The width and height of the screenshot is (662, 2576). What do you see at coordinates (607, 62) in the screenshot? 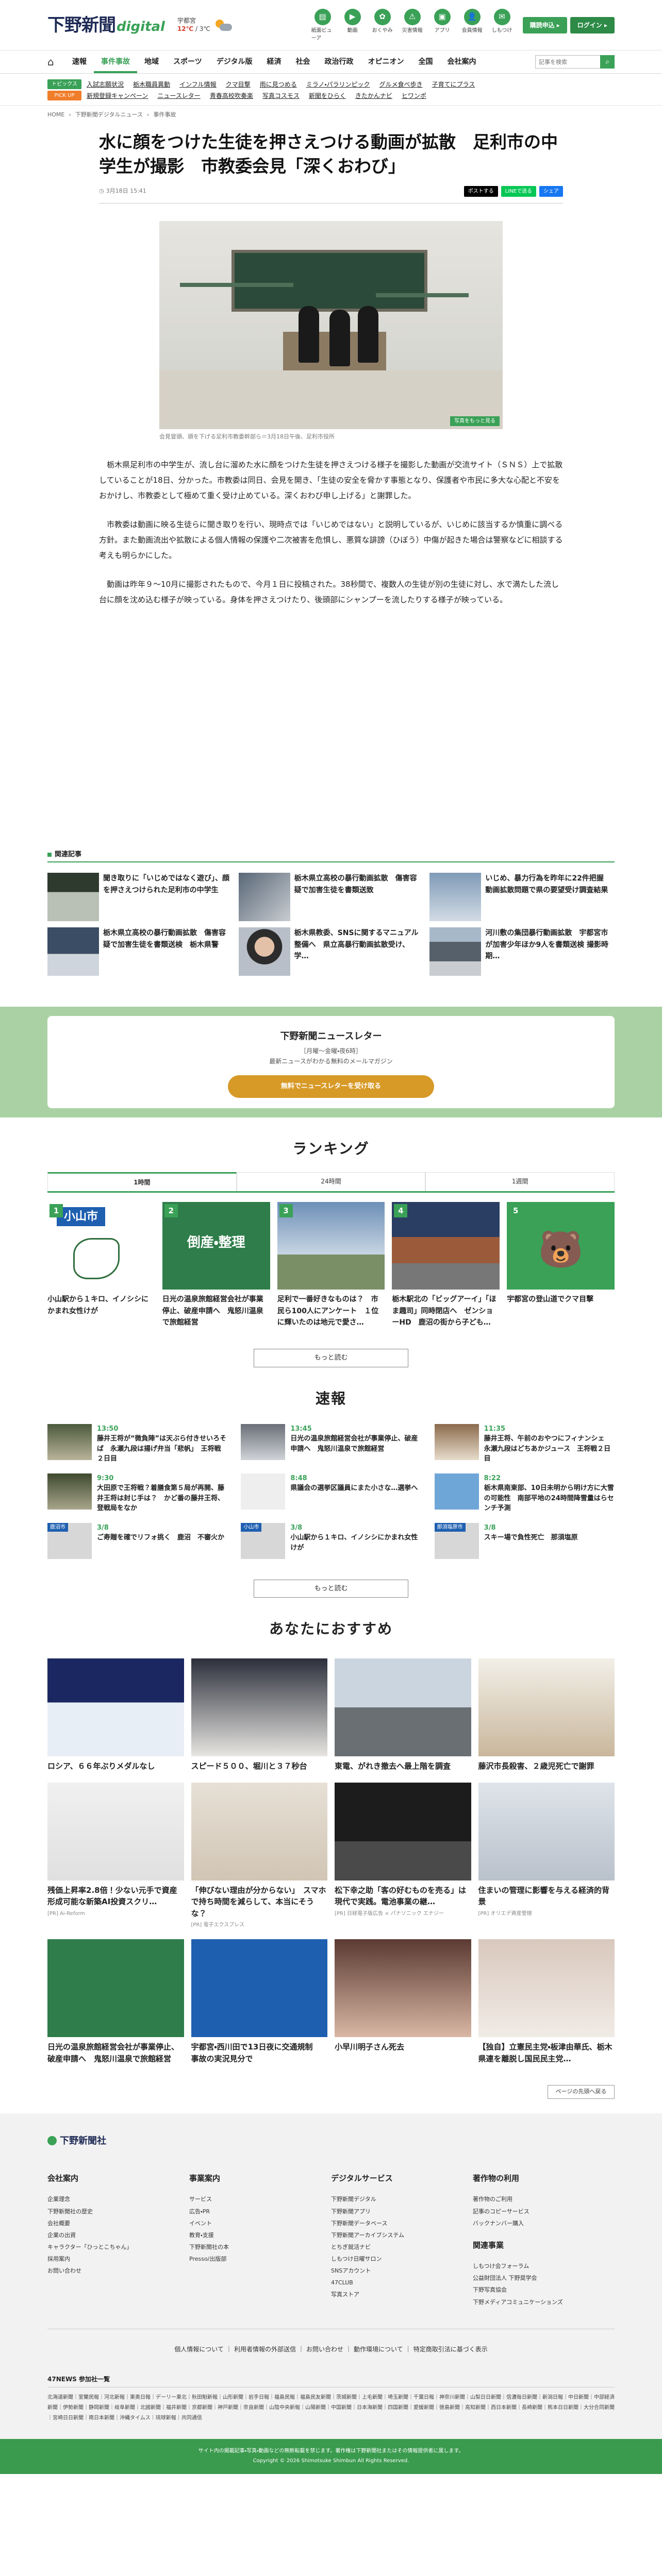
I see `search-icon: ⌕` at bounding box center [607, 62].